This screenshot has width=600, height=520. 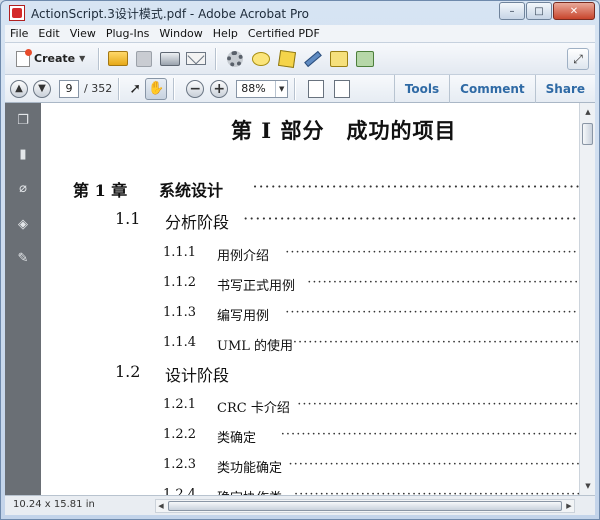 I want to click on zoom-out-button: −, so click(x=195, y=88).